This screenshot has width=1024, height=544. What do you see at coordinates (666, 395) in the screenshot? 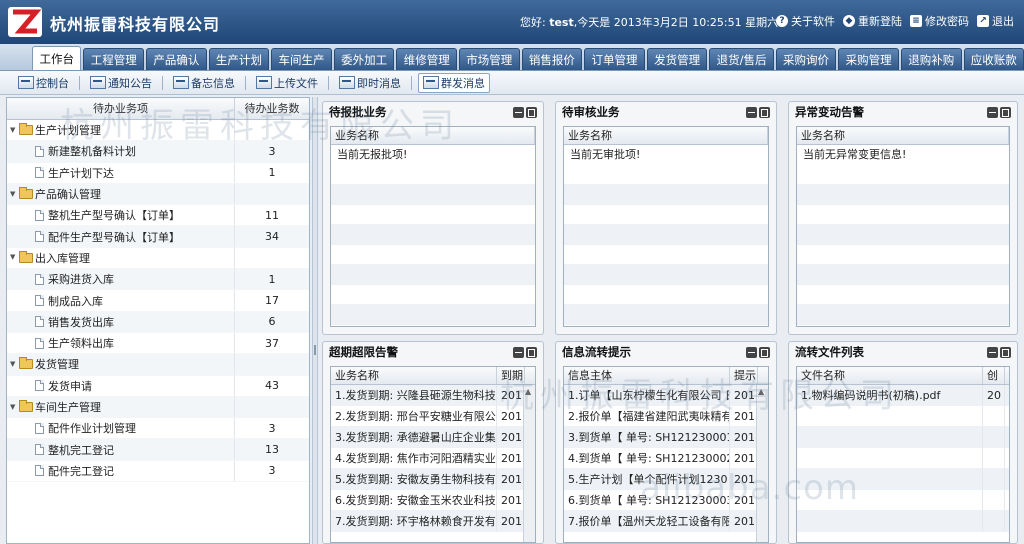
I see `grid-row: 1.订单【山东柠檬生化有限公司 日期 201` at bounding box center [666, 395].